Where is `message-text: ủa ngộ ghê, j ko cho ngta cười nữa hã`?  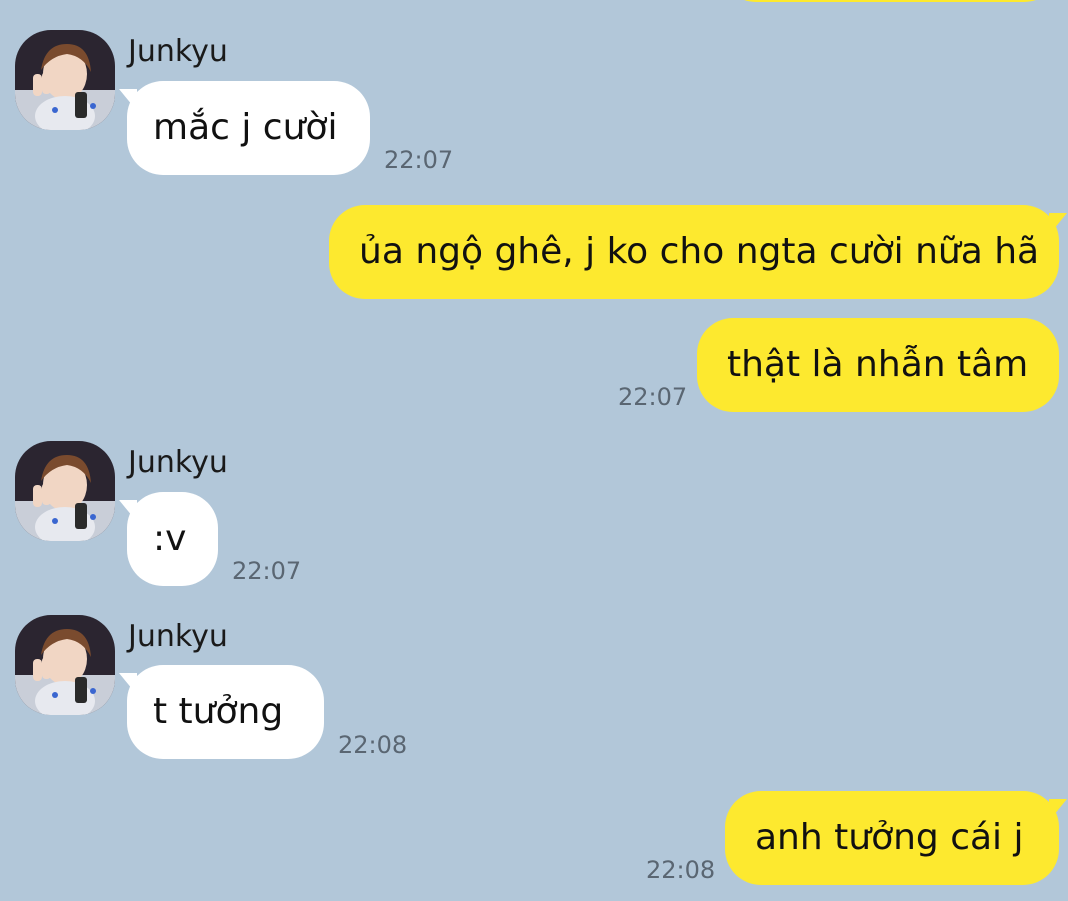 message-text: ủa ngộ ghê, j ko cho ngta cười nữa hã is located at coordinates (699, 251).